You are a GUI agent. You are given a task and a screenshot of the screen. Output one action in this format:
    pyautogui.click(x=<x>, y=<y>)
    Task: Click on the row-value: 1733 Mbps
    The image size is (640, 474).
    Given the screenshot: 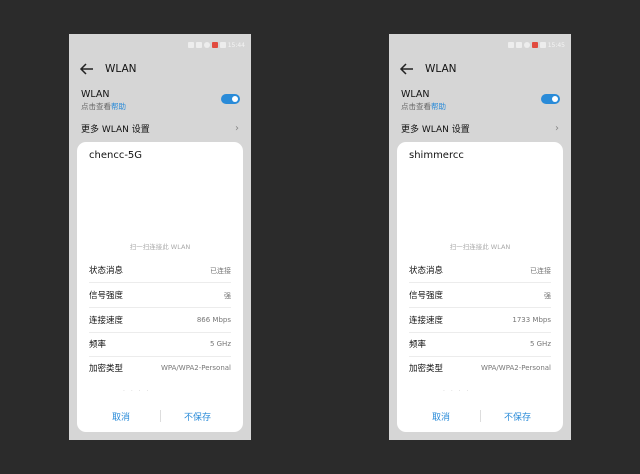 What is the action you would take?
    pyautogui.click(x=531, y=320)
    